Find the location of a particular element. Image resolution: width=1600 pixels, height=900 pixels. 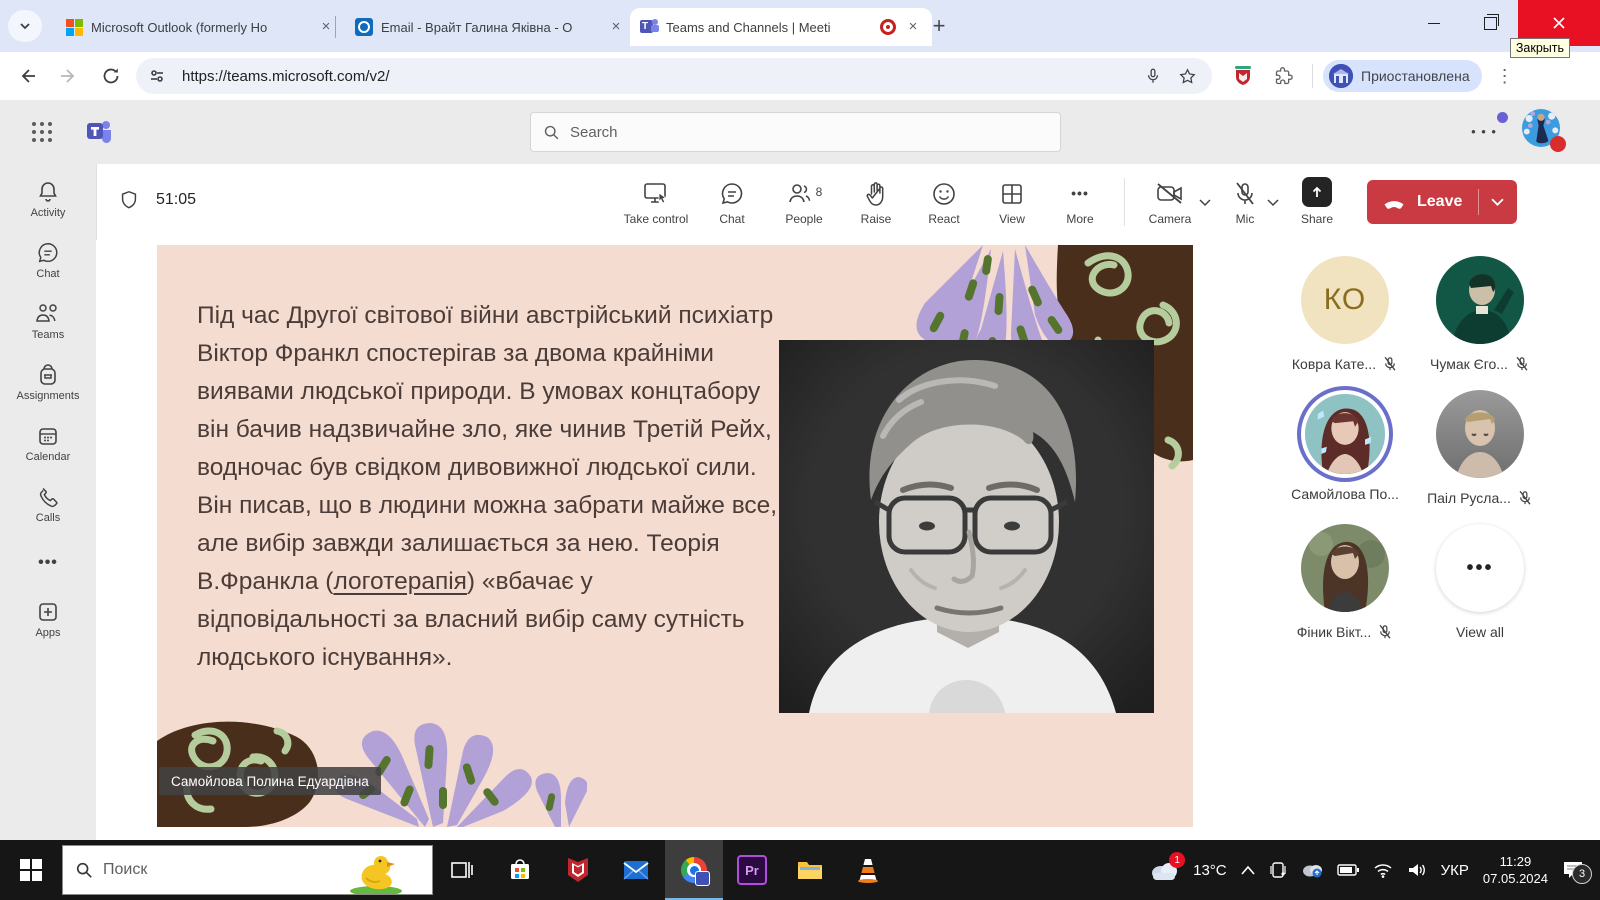

onedrive-icon is located at coordinates (1312, 870).